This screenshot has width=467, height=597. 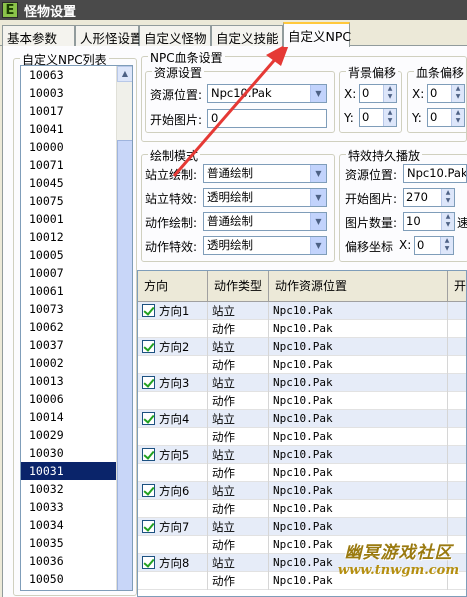 I want to click on stand-effect-select: 透明绘制 ▼, so click(x=265, y=197).